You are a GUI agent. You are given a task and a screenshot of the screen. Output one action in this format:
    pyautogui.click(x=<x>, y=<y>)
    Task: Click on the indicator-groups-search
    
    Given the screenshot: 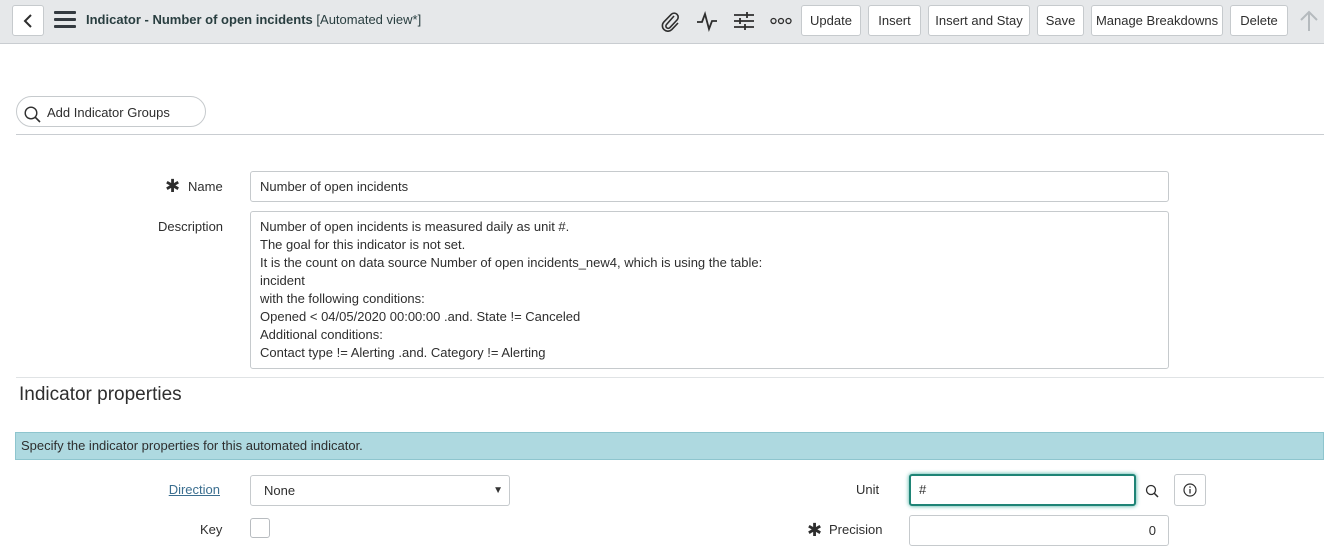 What is the action you would take?
    pyautogui.click(x=111, y=111)
    